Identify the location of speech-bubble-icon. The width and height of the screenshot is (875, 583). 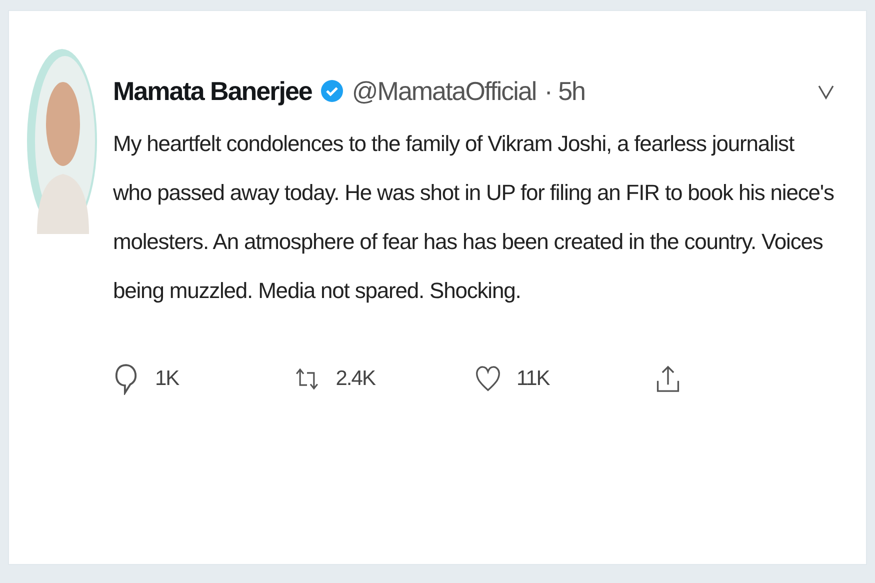
(126, 379).